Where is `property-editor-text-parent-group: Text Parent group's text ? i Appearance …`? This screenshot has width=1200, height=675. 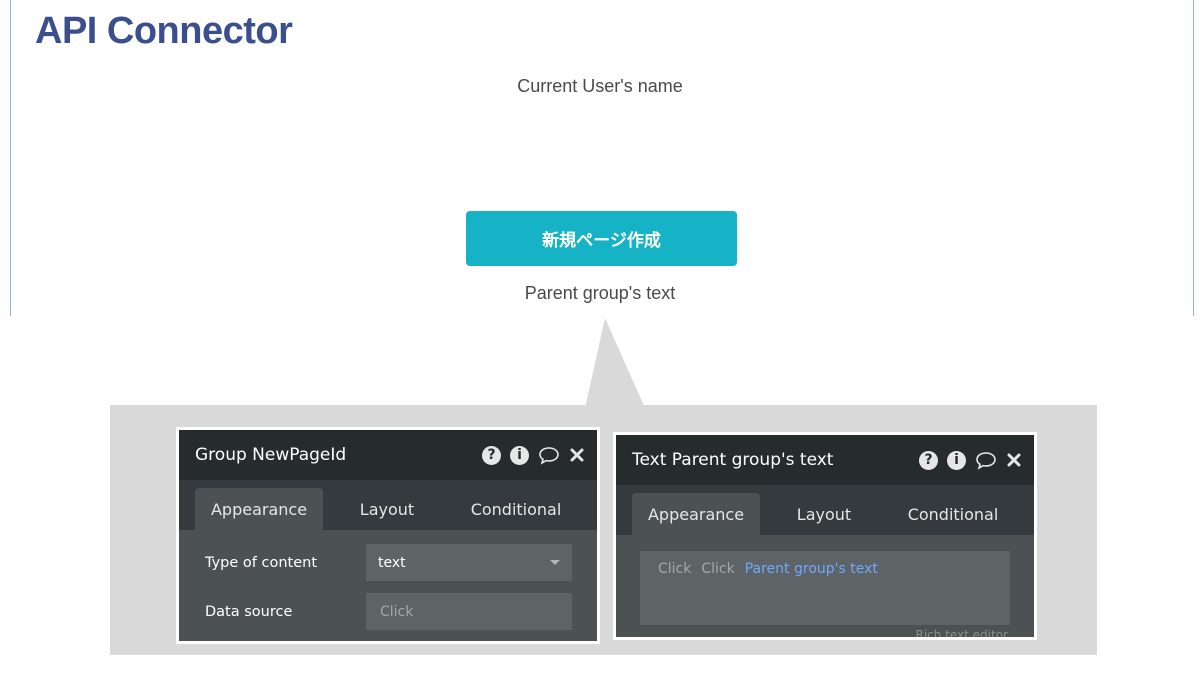 property-editor-text-parent-group: Text Parent group's text ? i Appearance … is located at coordinates (825, 536).